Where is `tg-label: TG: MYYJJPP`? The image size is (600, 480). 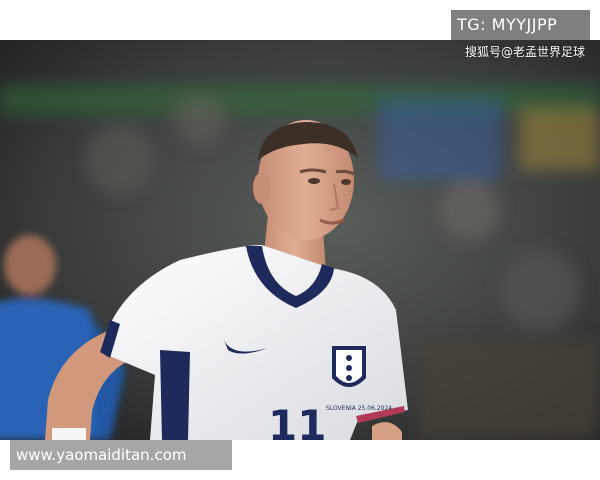 tg-label: TG: MYYJJPP is located at coordinates (520, 25).